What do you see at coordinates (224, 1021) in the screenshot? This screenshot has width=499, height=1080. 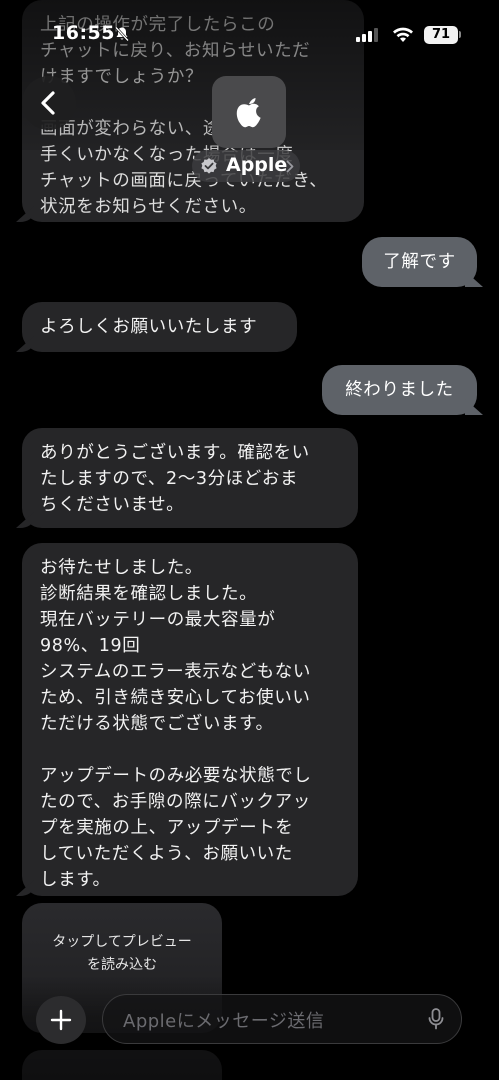 I see `message-input-placeholder: Appleにメッセージ送信` at bounding box center [224, 1021].